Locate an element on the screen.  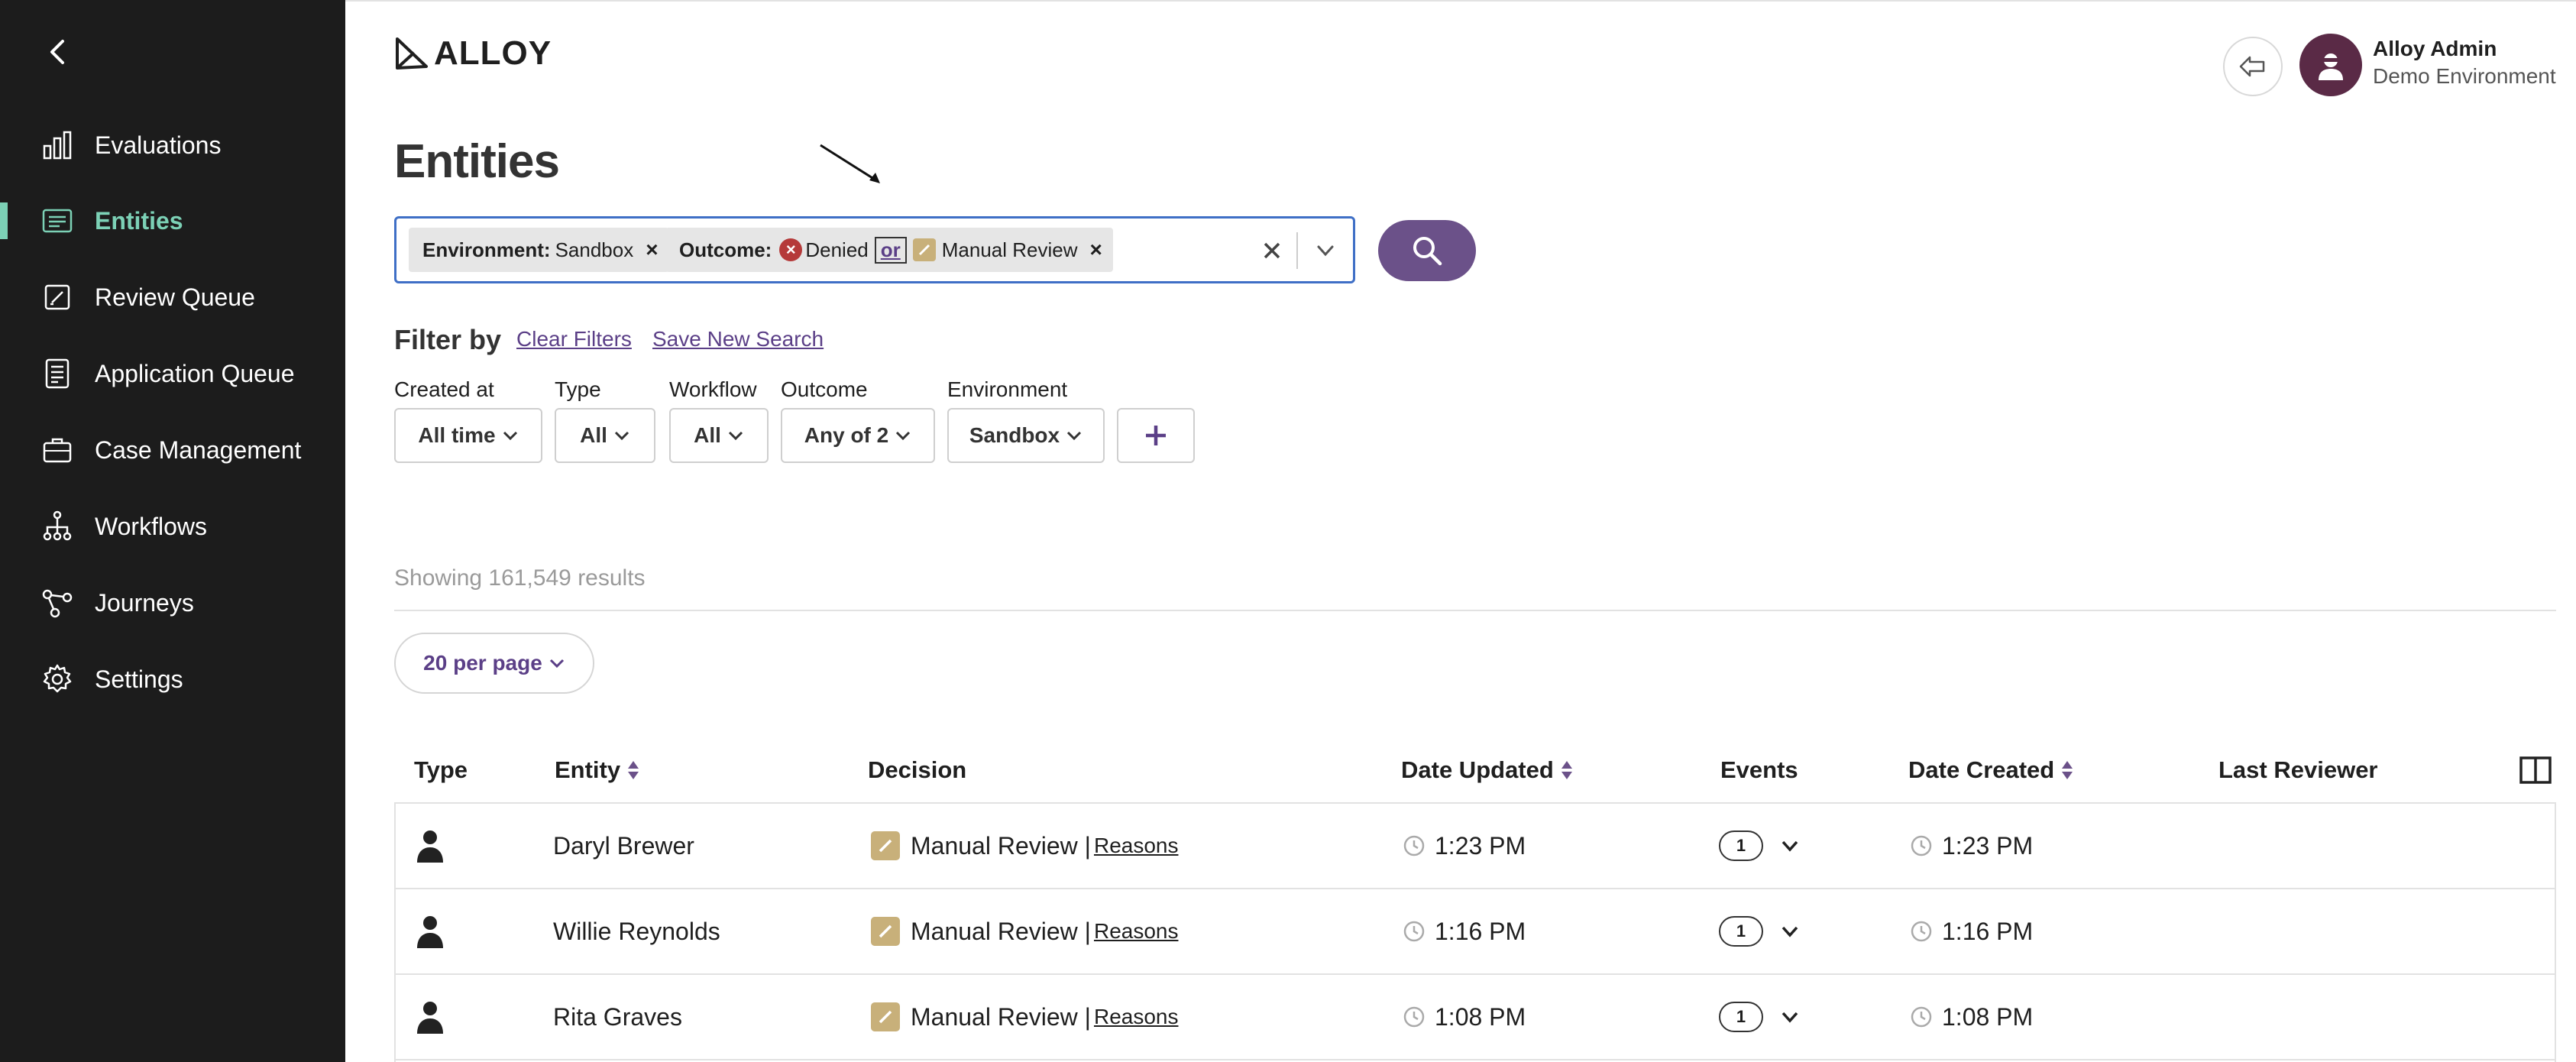
plus-icon is located at coordinates (1156, 435).